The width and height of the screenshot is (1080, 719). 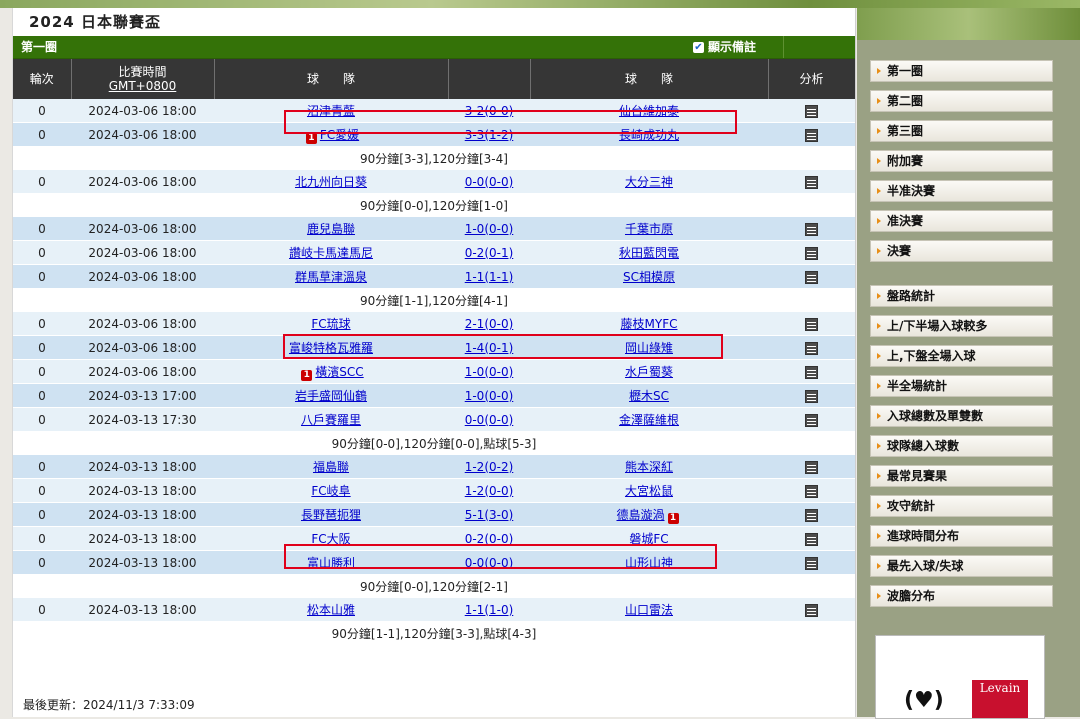 I want to click on home-team-link: 長野琶扼狸, so click(x=331, y=515).